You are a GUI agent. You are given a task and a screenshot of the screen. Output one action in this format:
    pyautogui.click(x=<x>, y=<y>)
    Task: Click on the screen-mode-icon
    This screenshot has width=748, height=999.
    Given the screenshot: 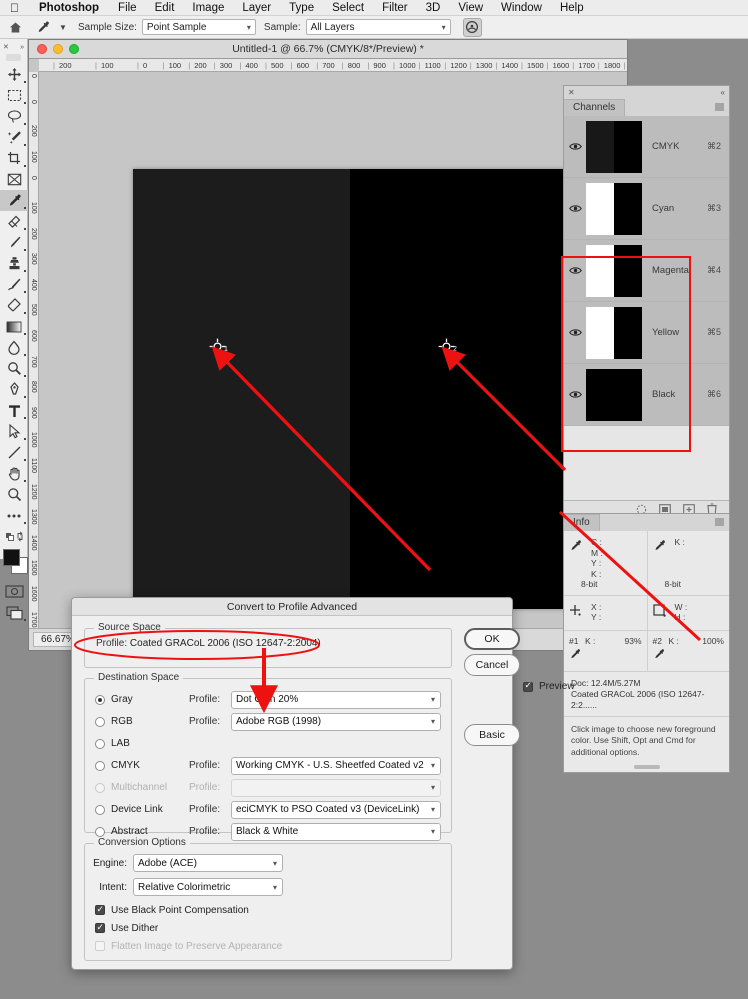 What is the action you would take?
    pyautogui.click(x=14, y=612)
    